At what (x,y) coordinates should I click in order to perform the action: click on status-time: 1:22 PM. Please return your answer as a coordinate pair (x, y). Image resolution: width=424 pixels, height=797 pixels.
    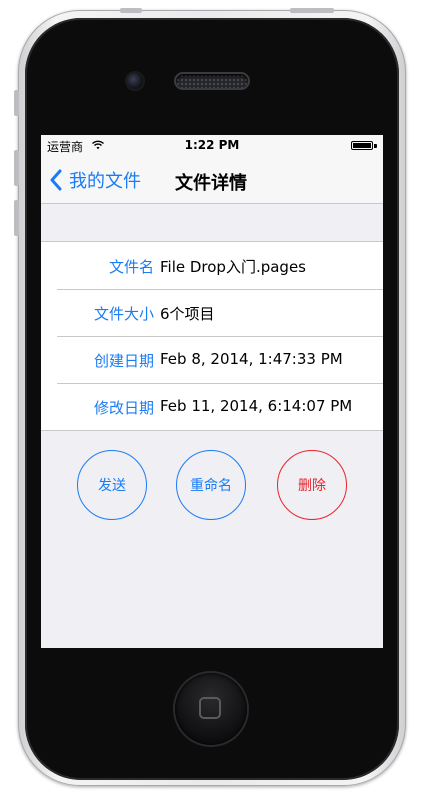
    Looking at the image, I should click on (212, 145).